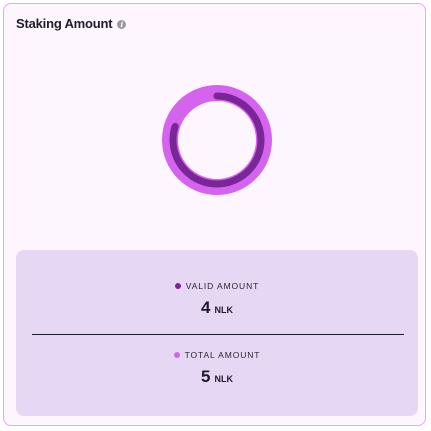  I want to click on total-legend-dot, so click(176, 355).